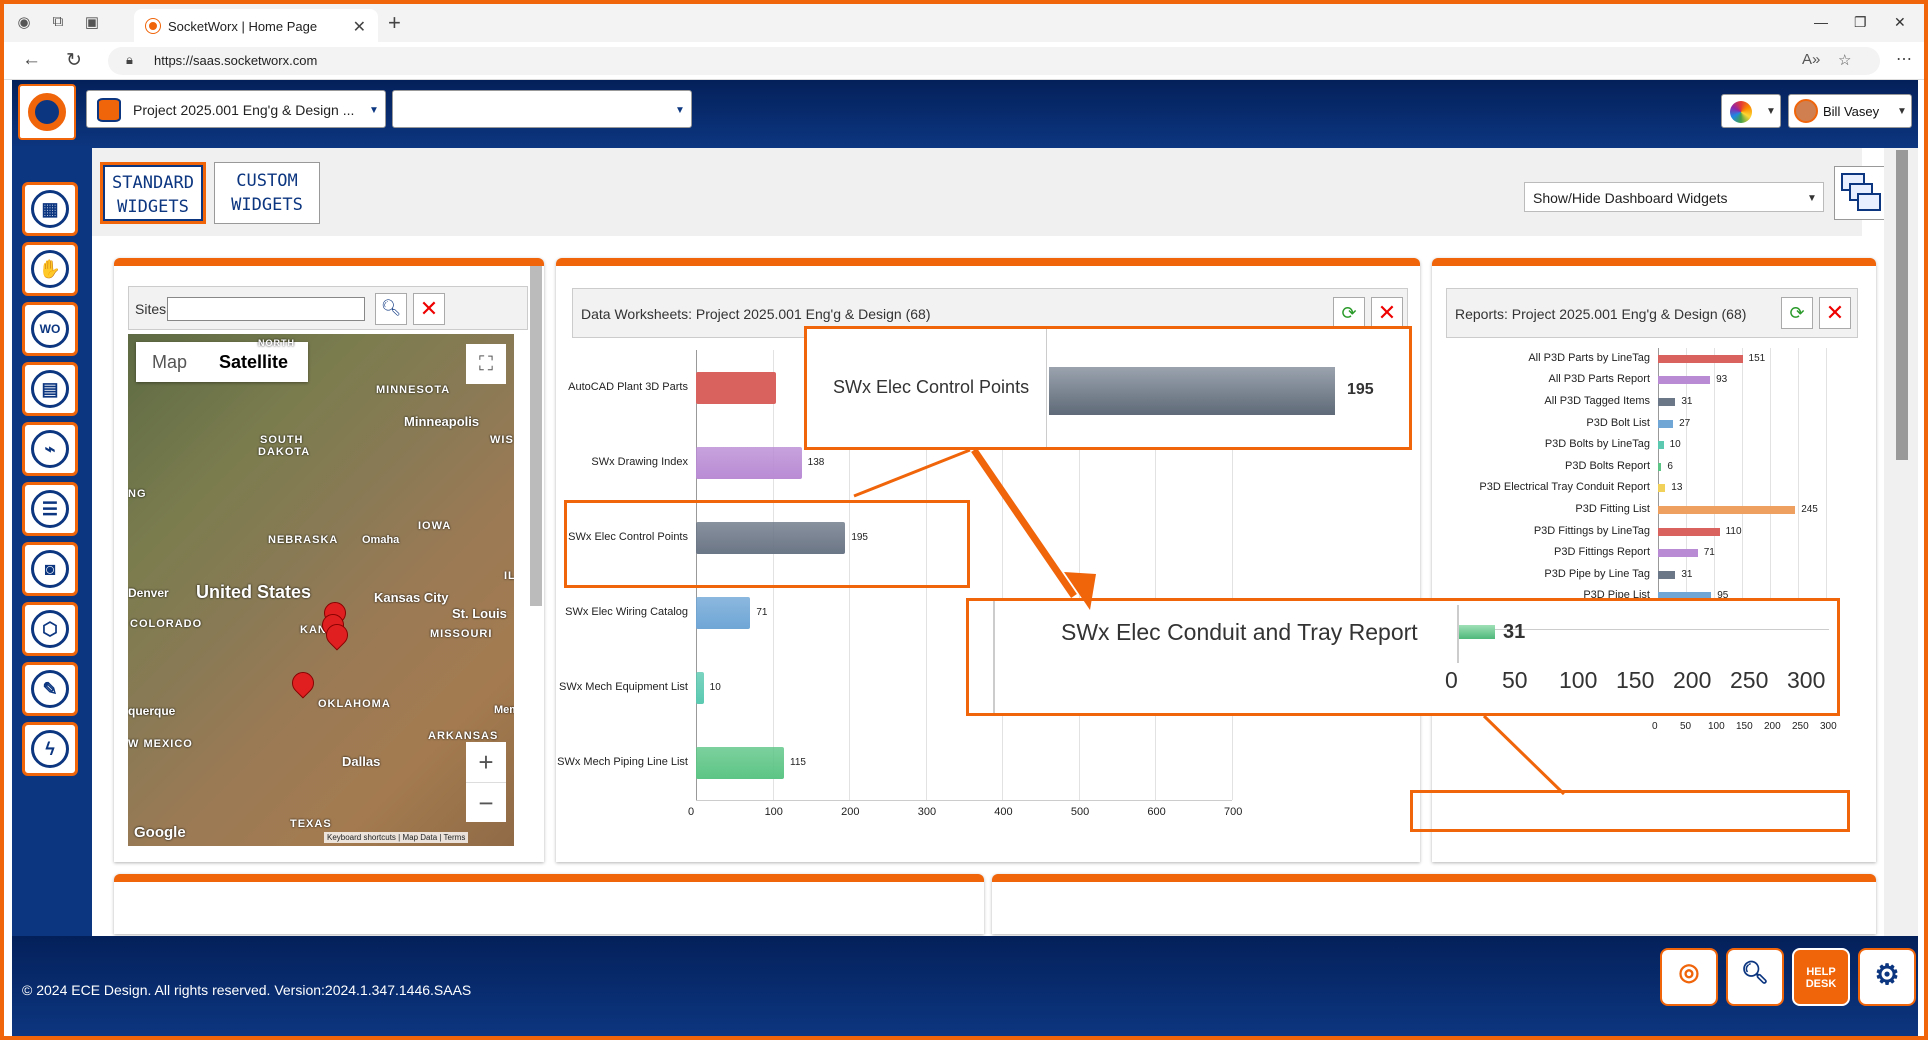 The width and height of the screenshot is (1928, 1040). What do you see at coordinates (486, 762) in the screenshot?
I see `zoom-in-icon: +` at bounding box center [486, 762].